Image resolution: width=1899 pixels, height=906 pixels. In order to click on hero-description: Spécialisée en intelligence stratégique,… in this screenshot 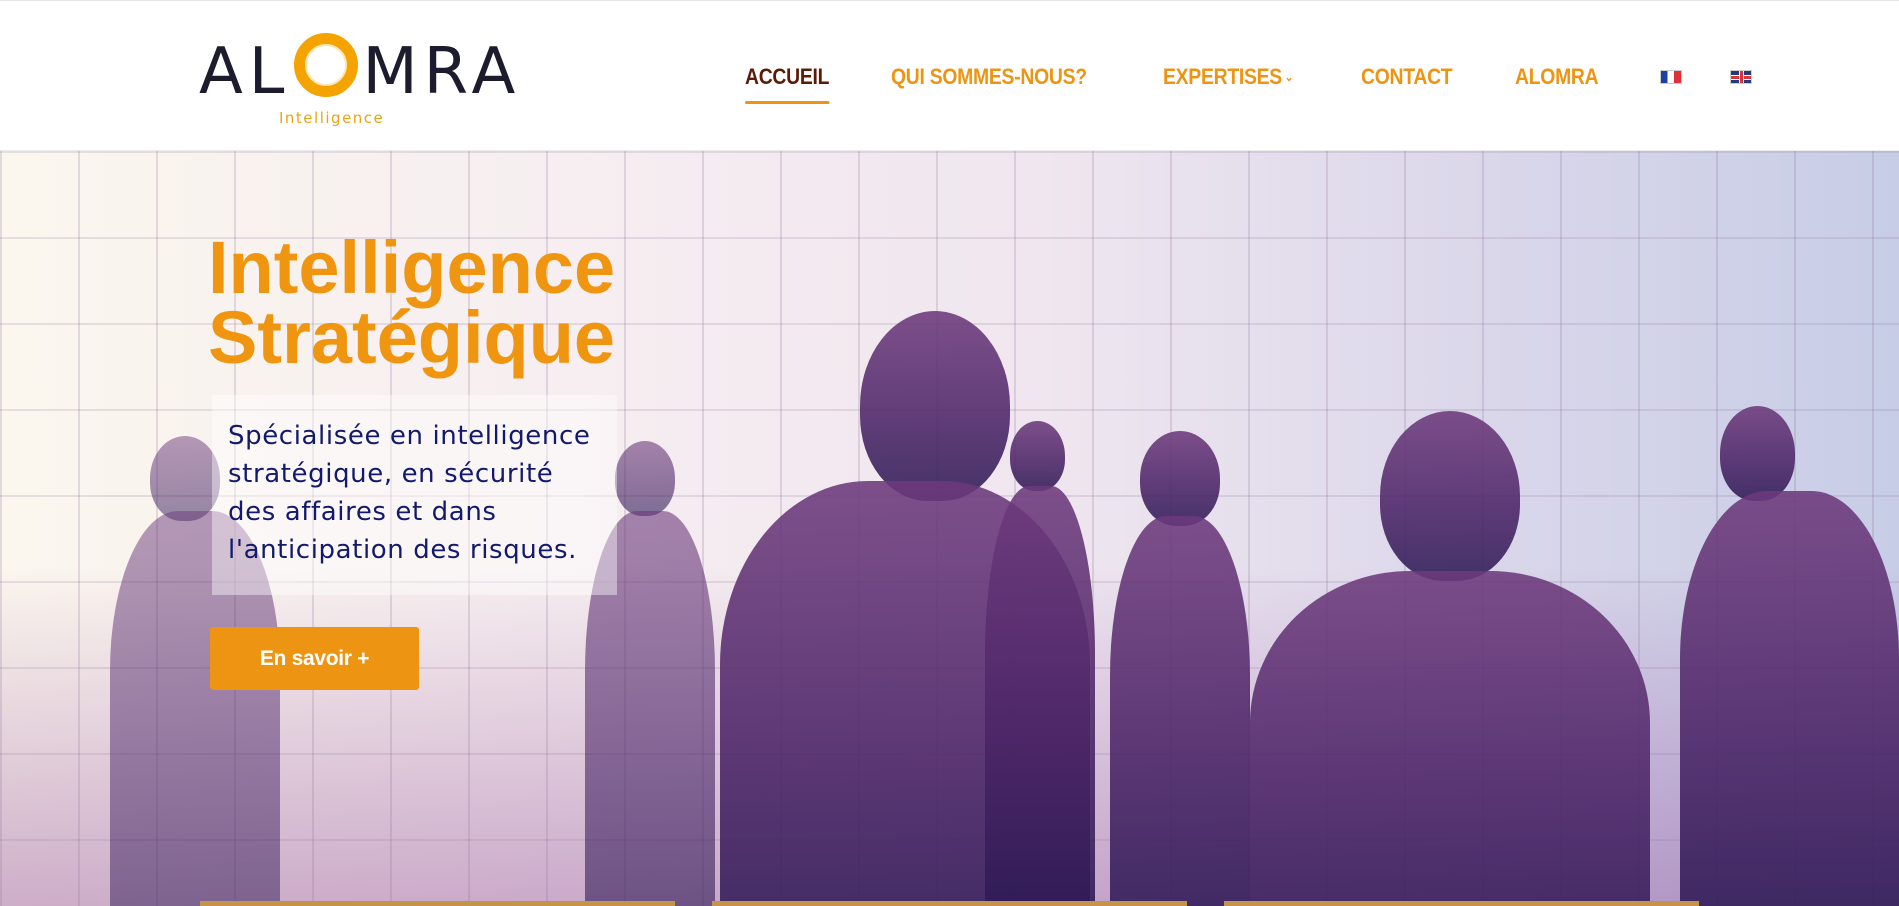, I will do `click(409, 493)`.